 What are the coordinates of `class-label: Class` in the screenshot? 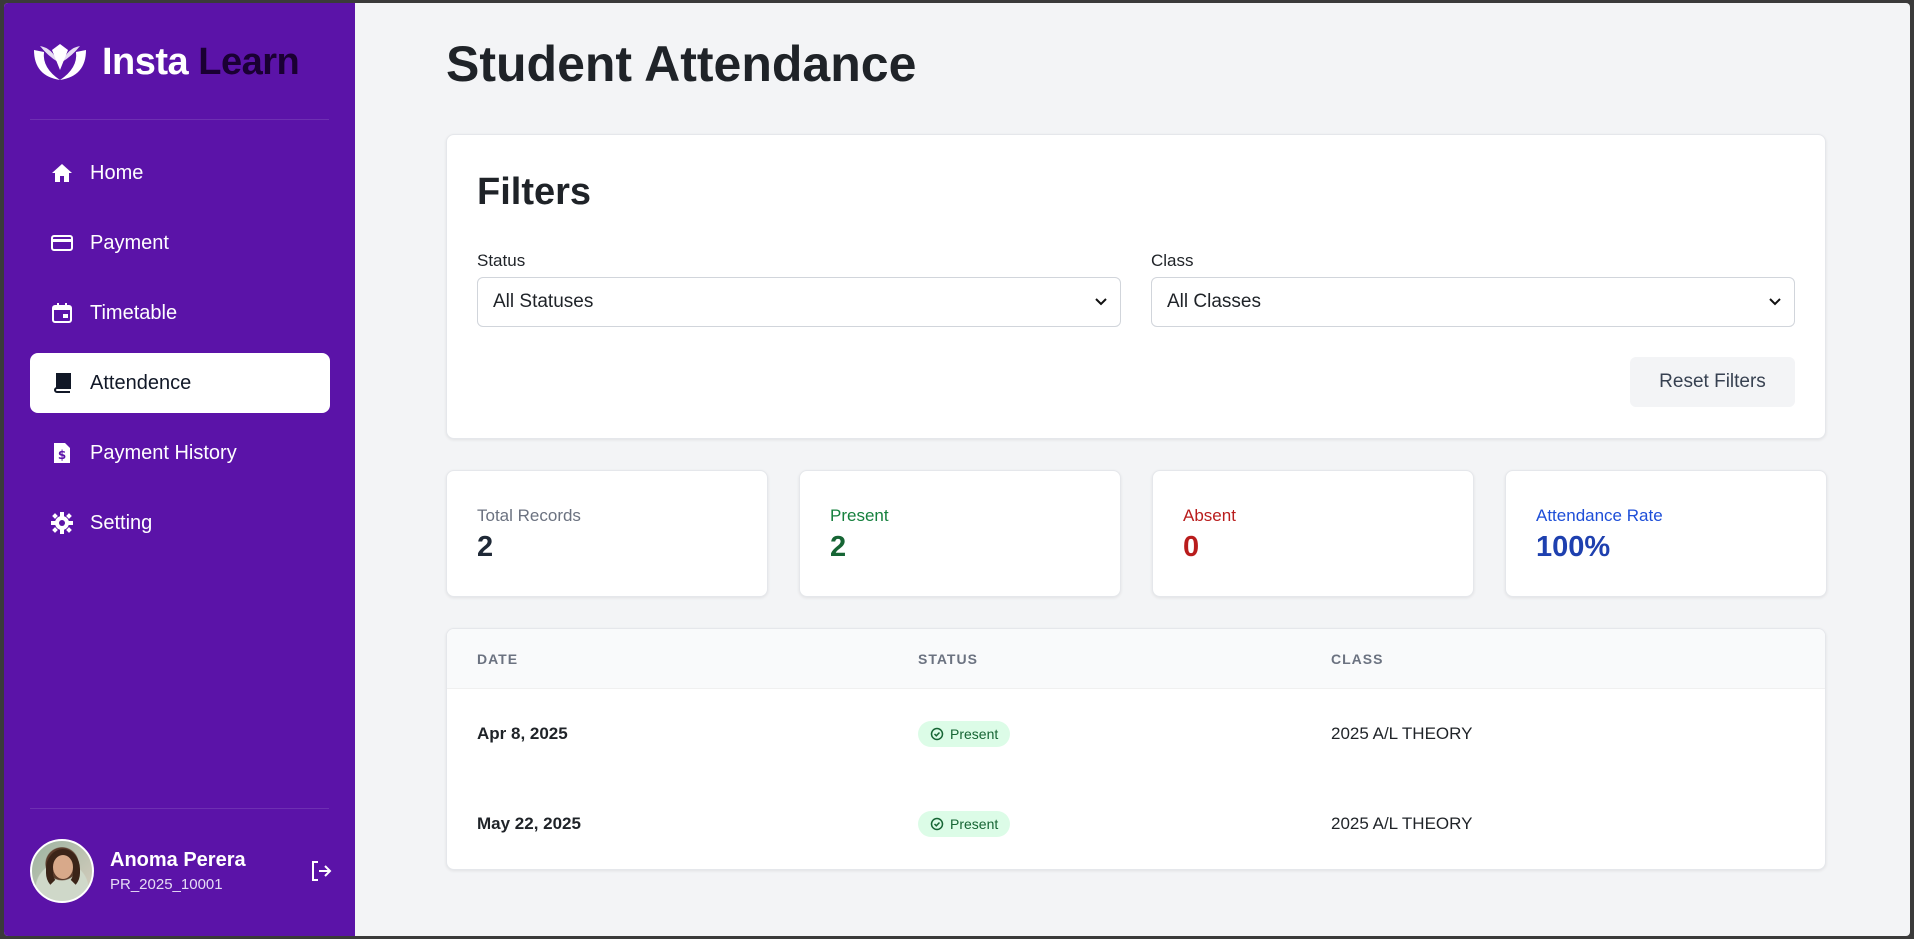 It's located at (1172, 260).